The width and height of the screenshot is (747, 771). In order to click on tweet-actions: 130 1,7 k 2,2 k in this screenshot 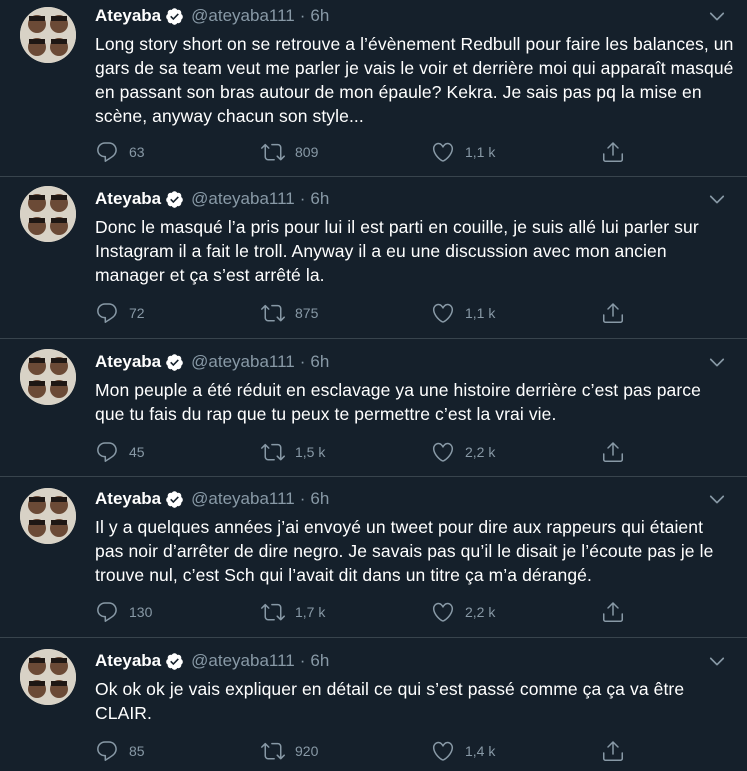, I will do `click(365, 612)`.